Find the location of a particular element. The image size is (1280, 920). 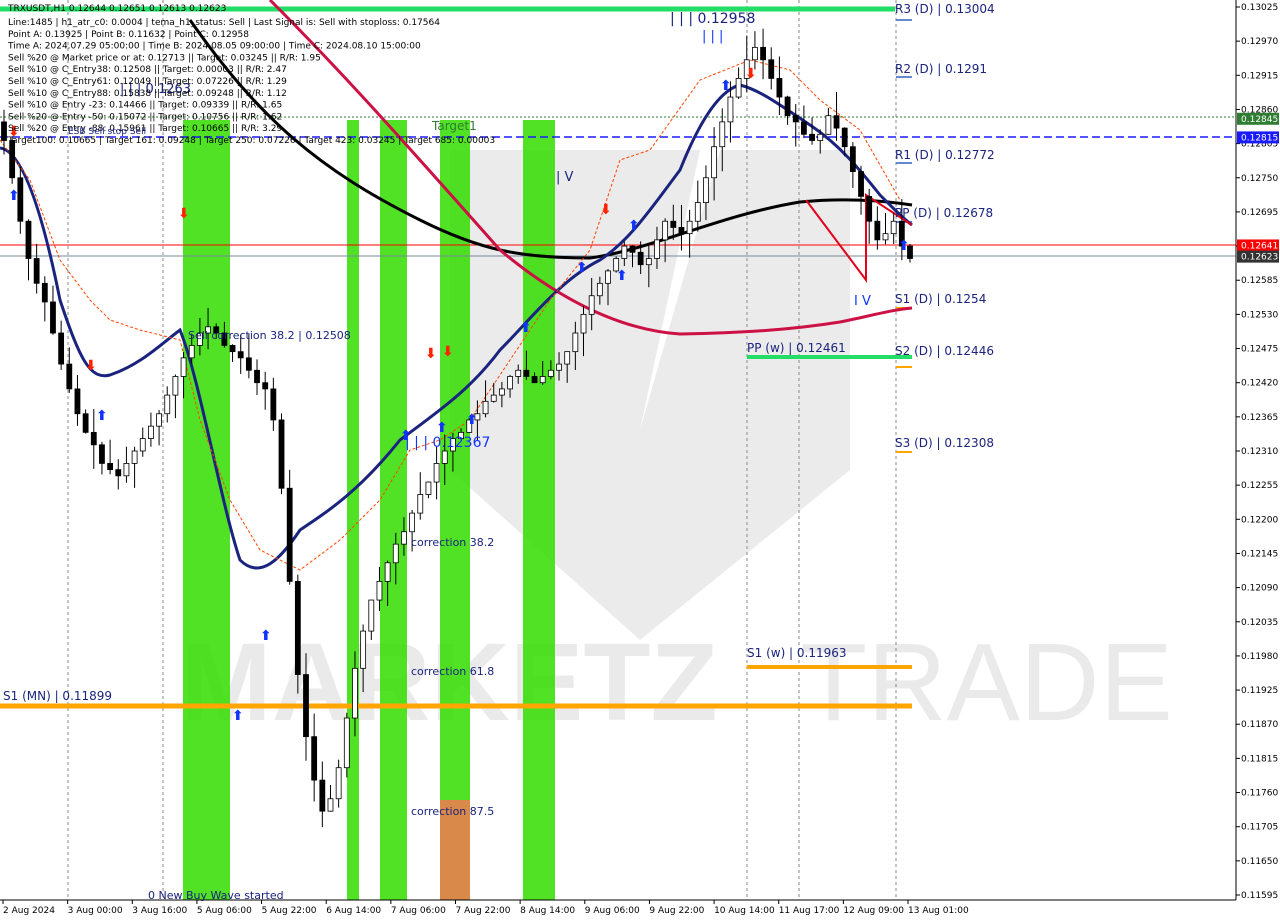

price-tick-label: 0.13025 is located at coordinates (1259, 8).